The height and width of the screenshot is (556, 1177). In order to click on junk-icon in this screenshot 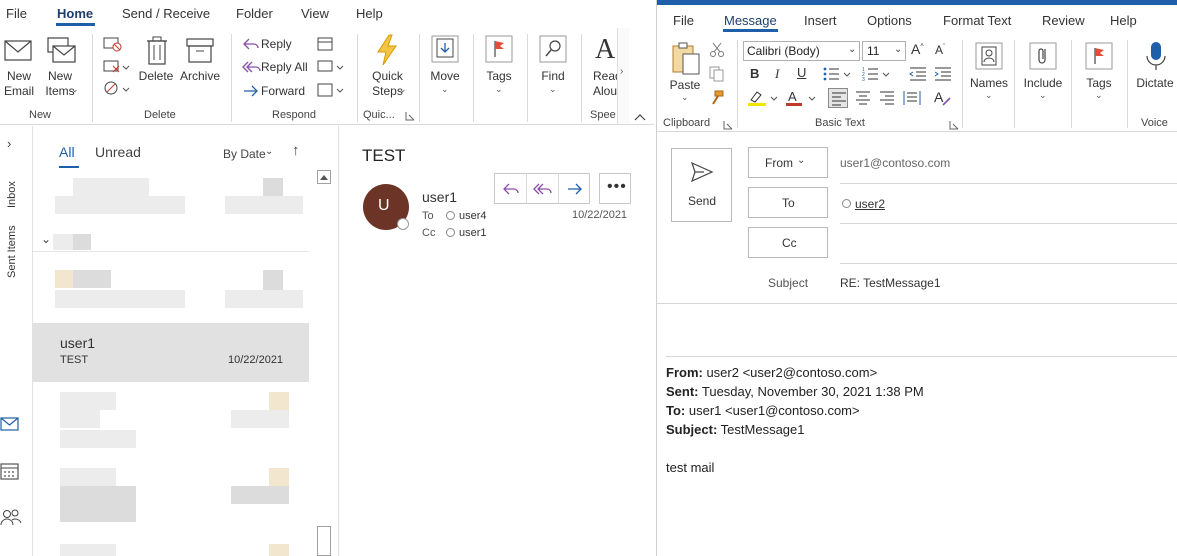, I will do `click(117, 90)`.